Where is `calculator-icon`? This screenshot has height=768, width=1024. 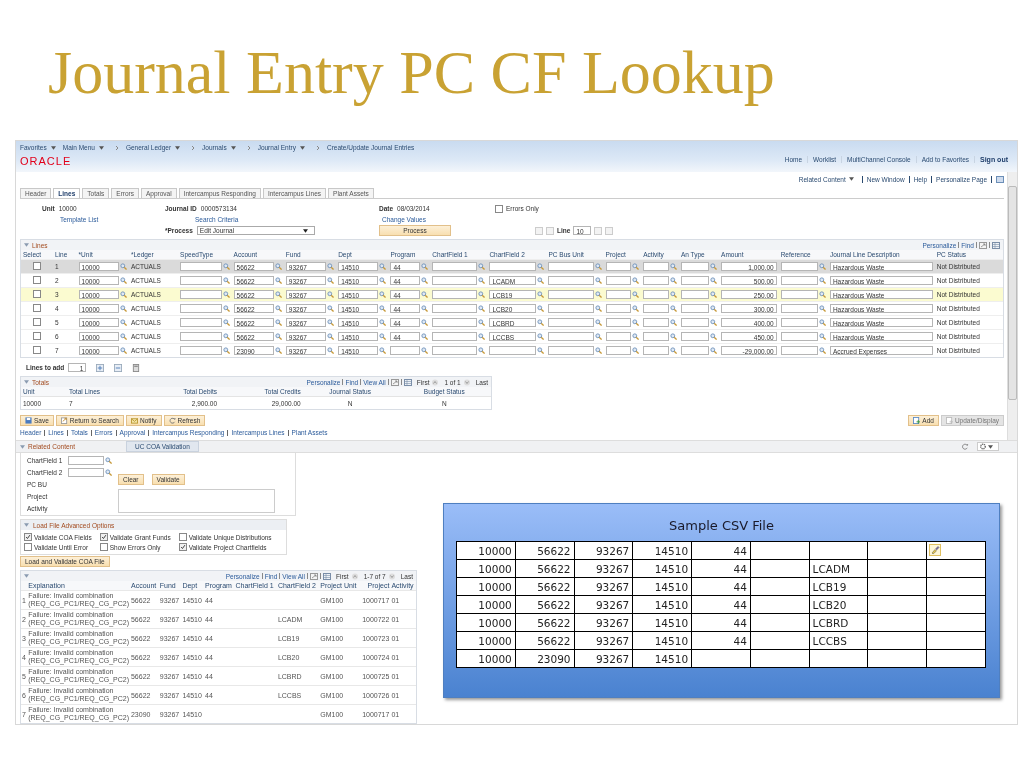
calculator-icon is located at coordinates (136, 367).